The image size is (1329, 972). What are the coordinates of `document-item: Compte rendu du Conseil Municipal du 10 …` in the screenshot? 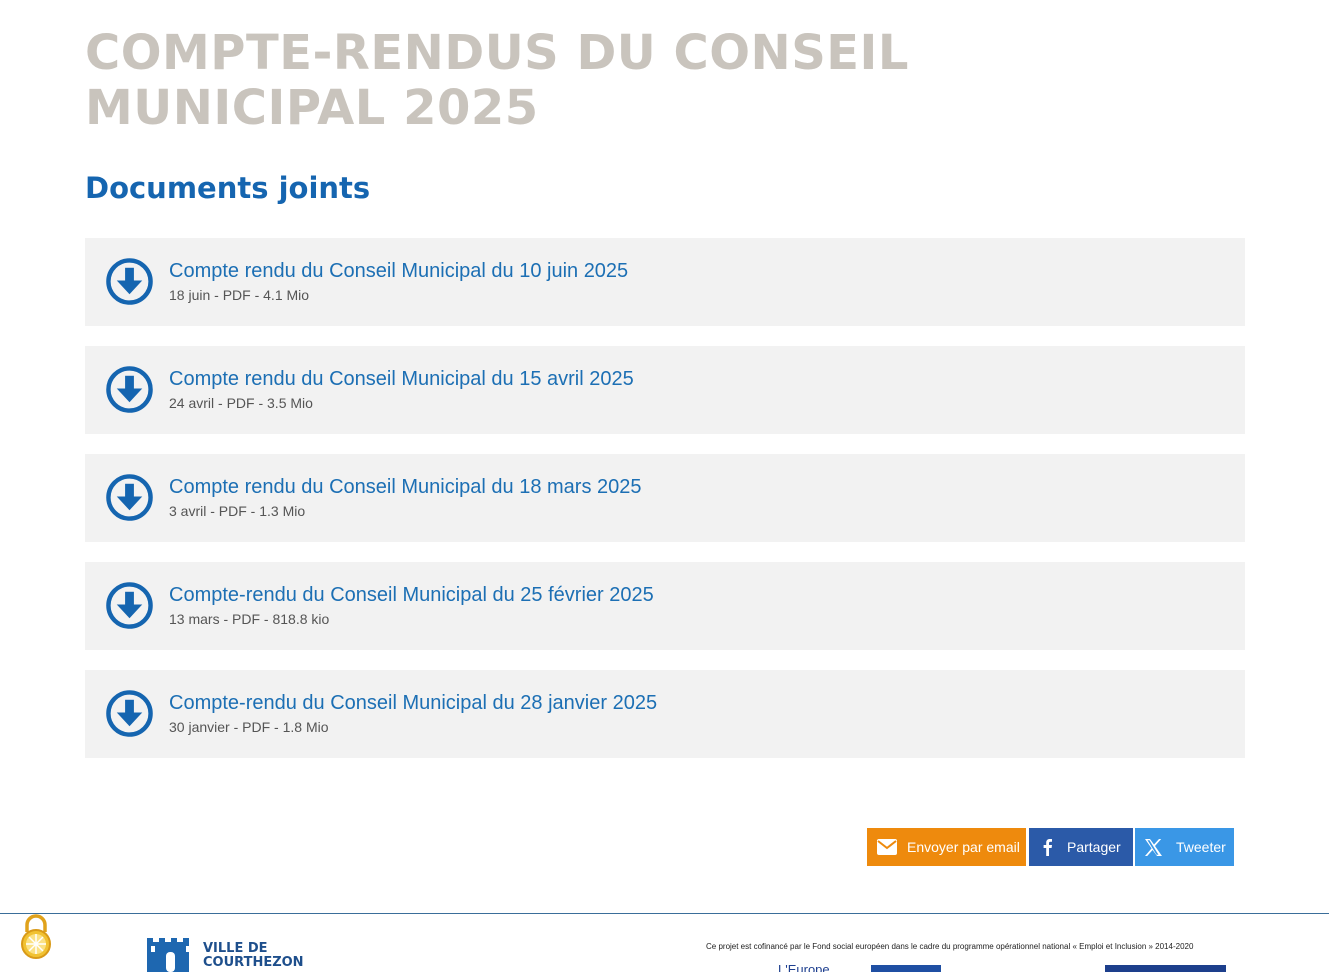 It's located at (665, 282).